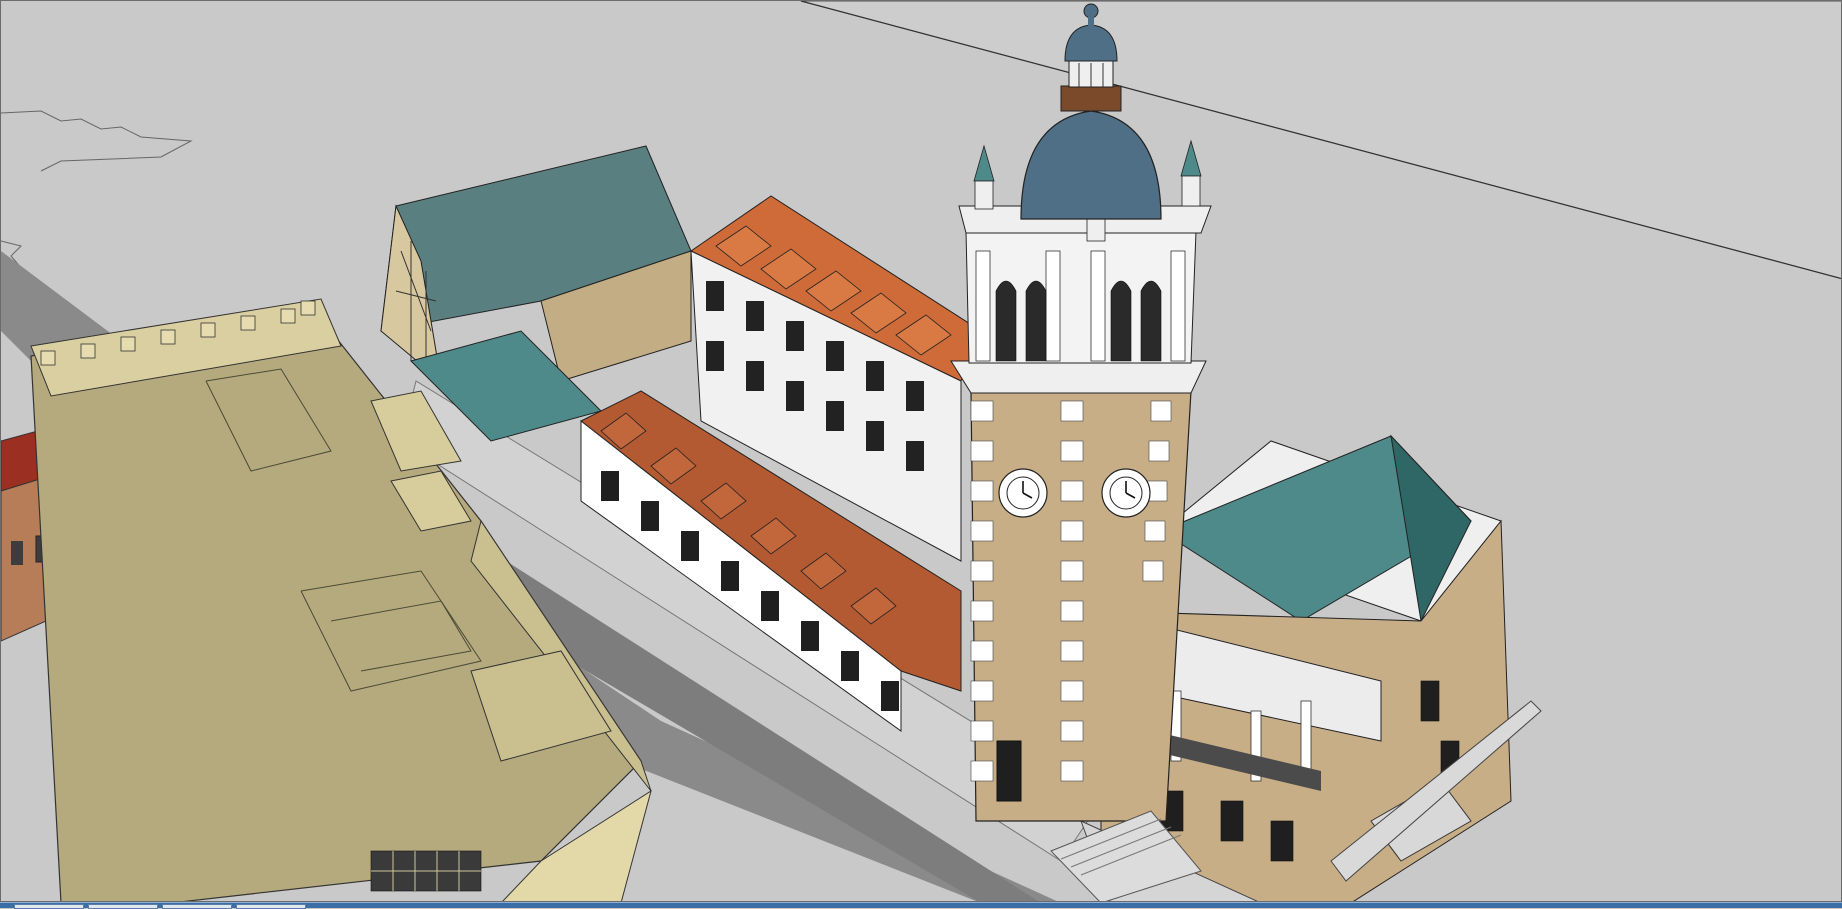  I want to click on clock-face-left, so click(1023, 493).